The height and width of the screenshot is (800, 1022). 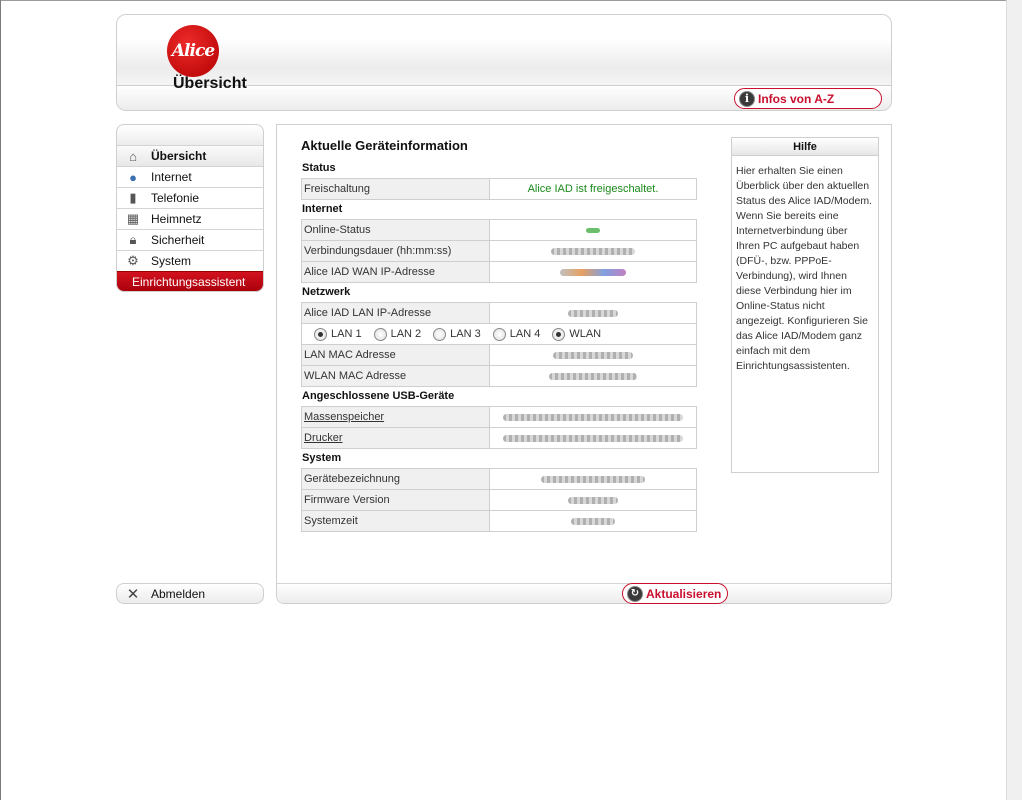 What do you see at coordinates (344, 417) in the screenshot?
I see `mass-storage-link: Massenspeicher` at bounding box center [344, 417].